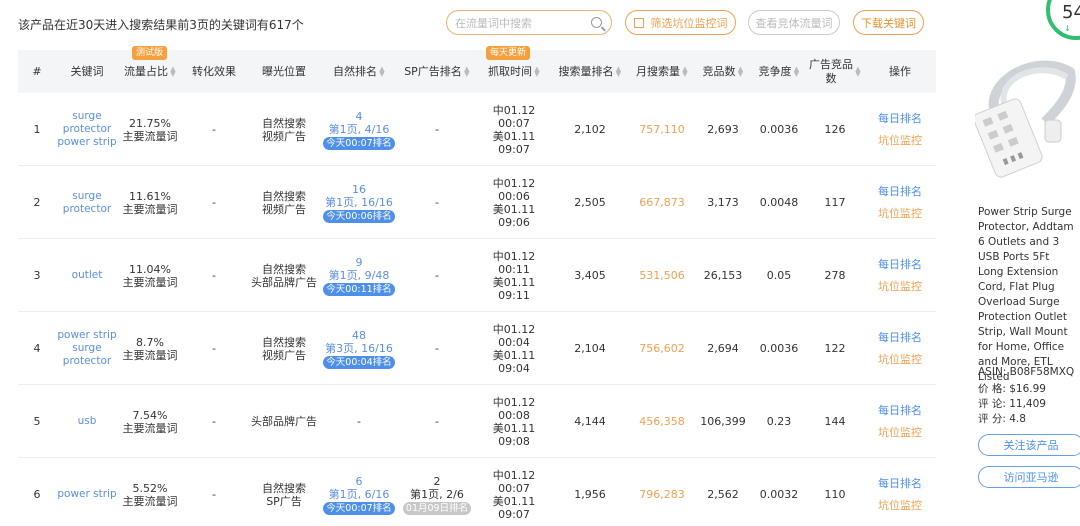 The image size is (1080, 526). Describe the element at coordinates (37, 421) in the screenshot. I see `index-value: 5` at that location.